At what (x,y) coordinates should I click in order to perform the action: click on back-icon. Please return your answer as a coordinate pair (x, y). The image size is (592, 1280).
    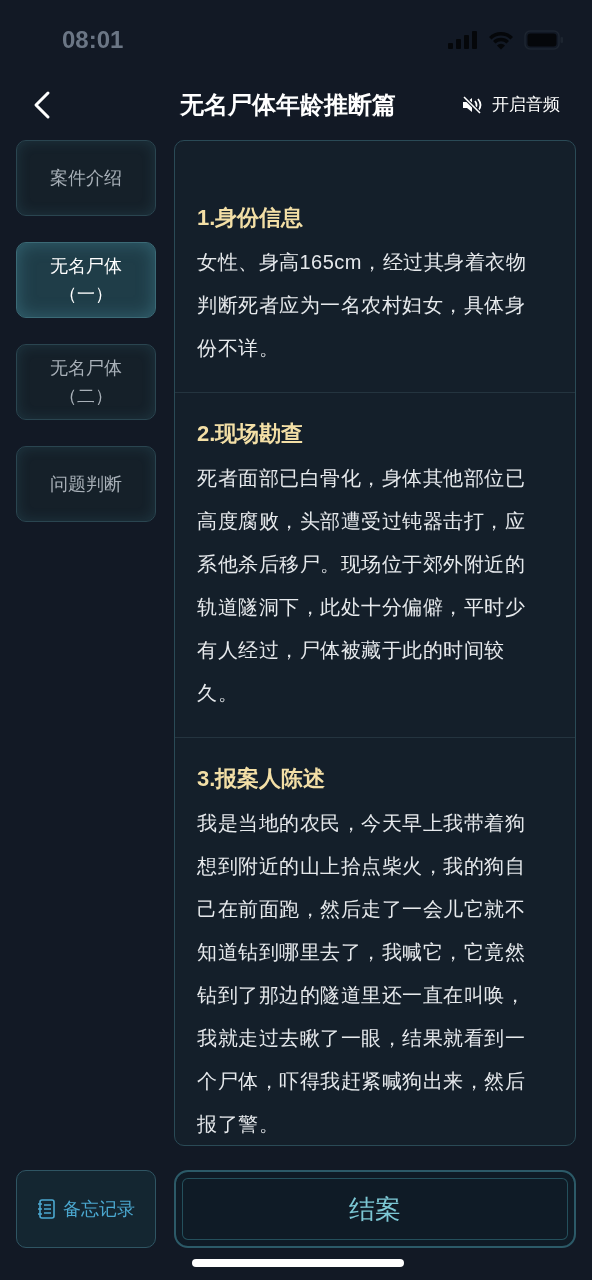
    Looking at the image, I should click on (42, 105).